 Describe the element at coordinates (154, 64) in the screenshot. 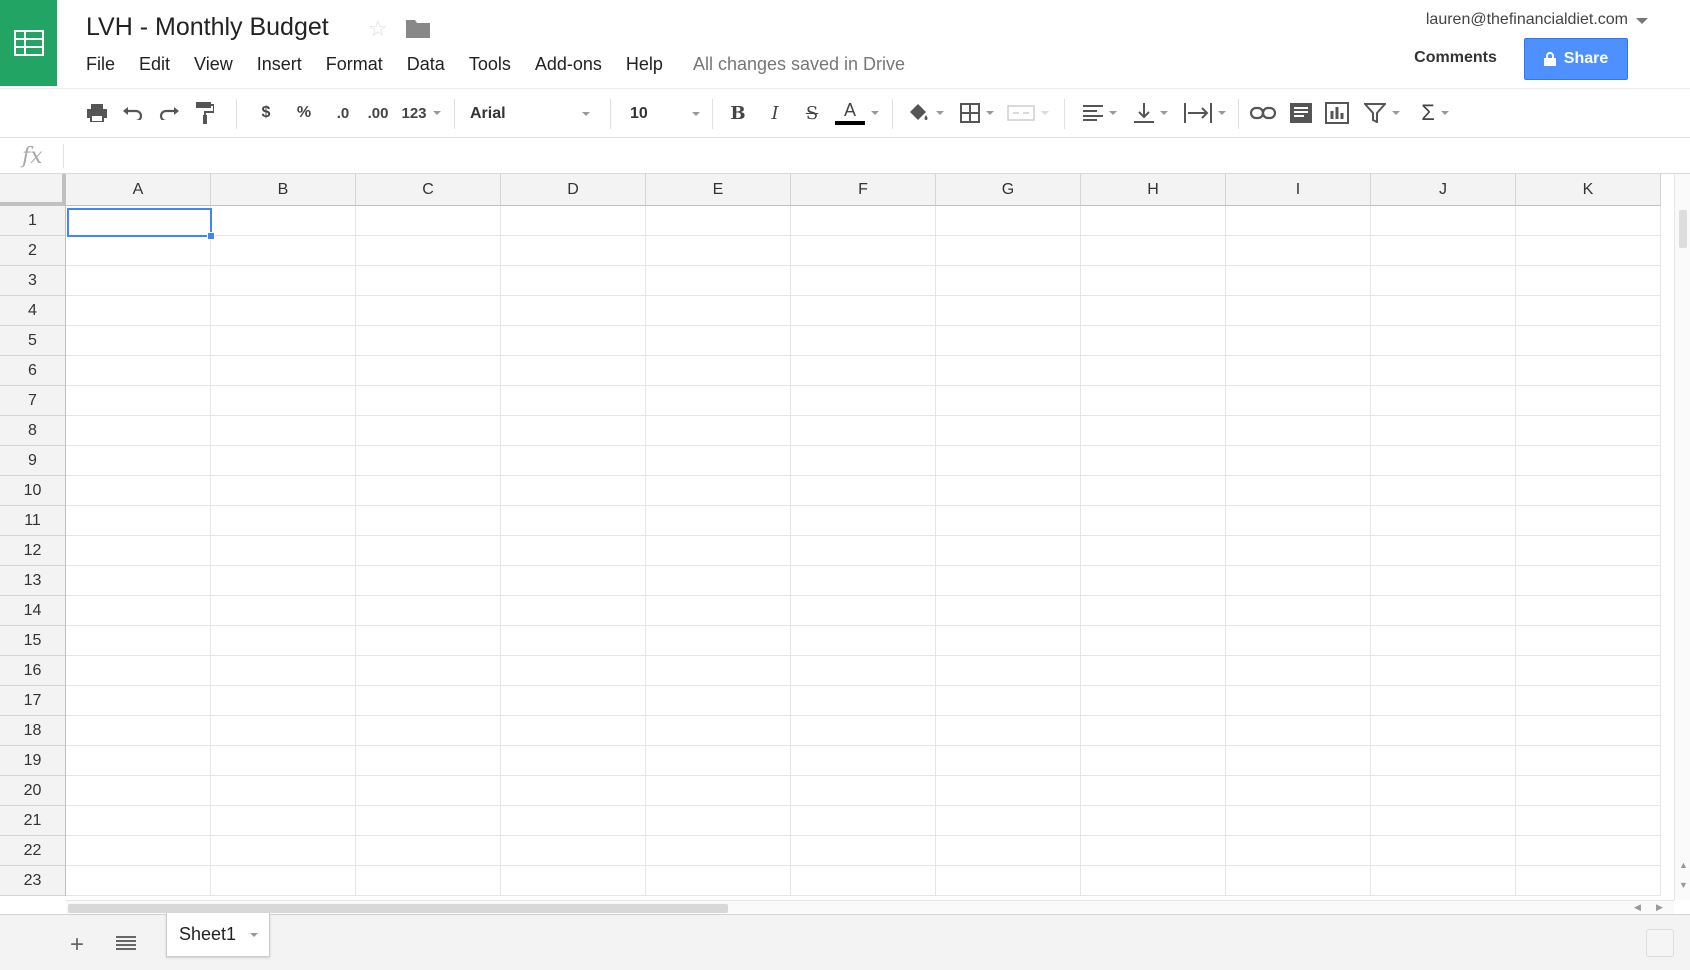

I see `menu-edit: Edit` at that location.